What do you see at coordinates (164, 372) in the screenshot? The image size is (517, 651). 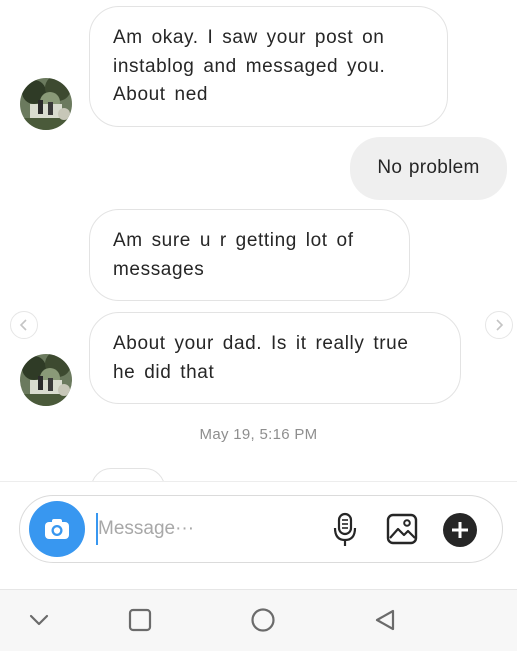 I see `message-line: he did that` at bounding box center [164, 372].